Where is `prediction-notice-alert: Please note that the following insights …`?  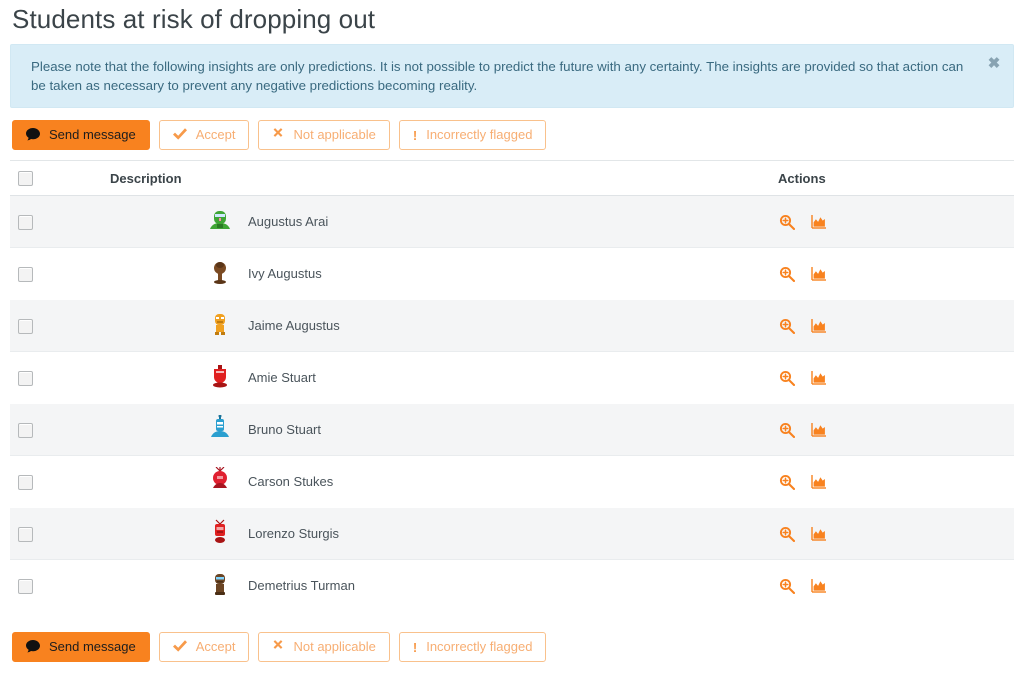
prediction-notice-alert: Please note that the following insights … is located at coordinates (512, 76).